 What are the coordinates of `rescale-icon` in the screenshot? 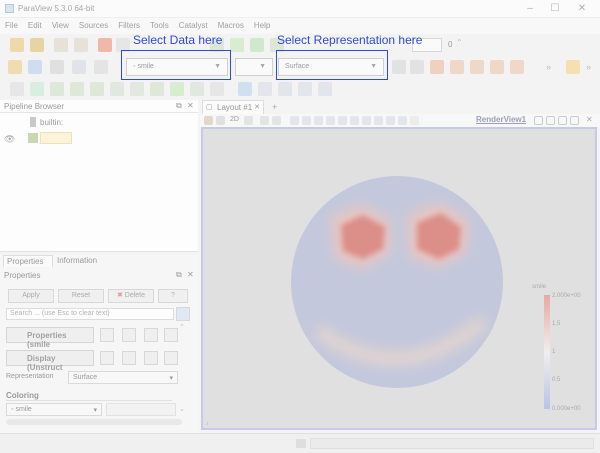 It's located at (57, 67).